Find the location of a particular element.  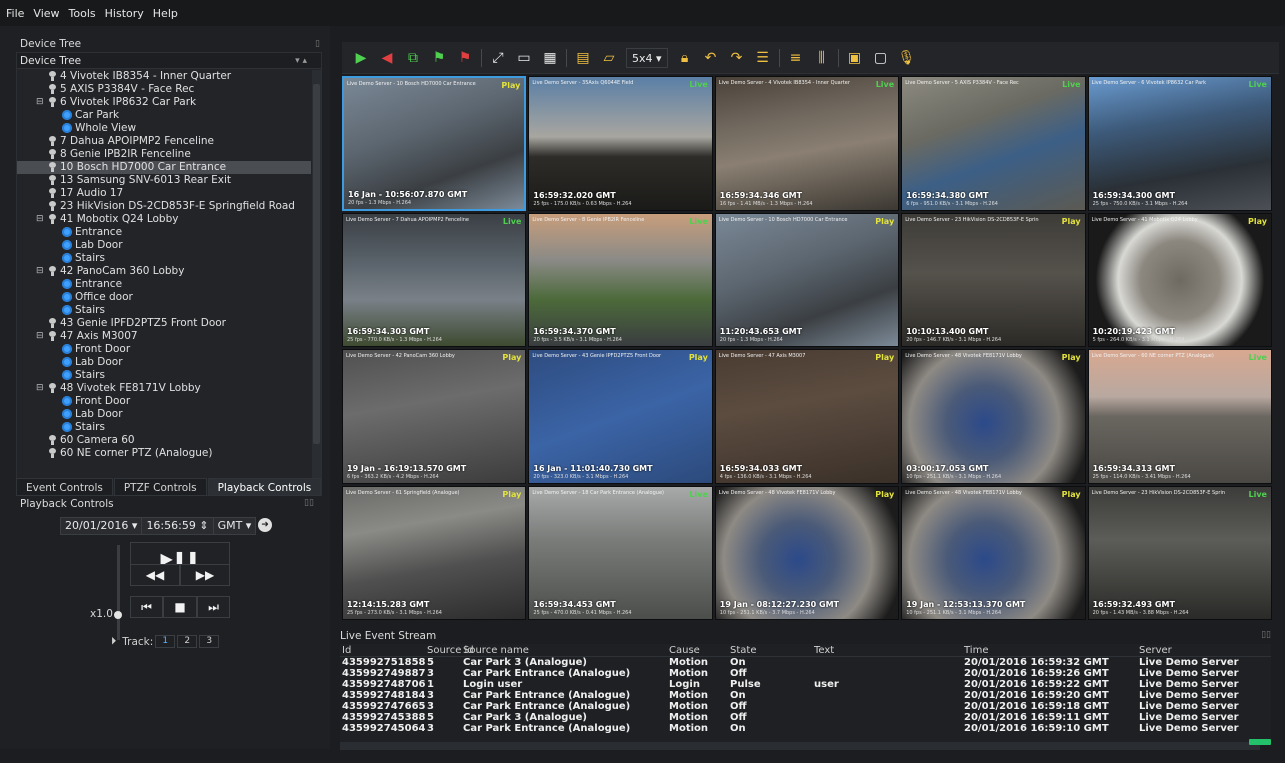

report-icon: ☰ is located at coordinates (763, 58).